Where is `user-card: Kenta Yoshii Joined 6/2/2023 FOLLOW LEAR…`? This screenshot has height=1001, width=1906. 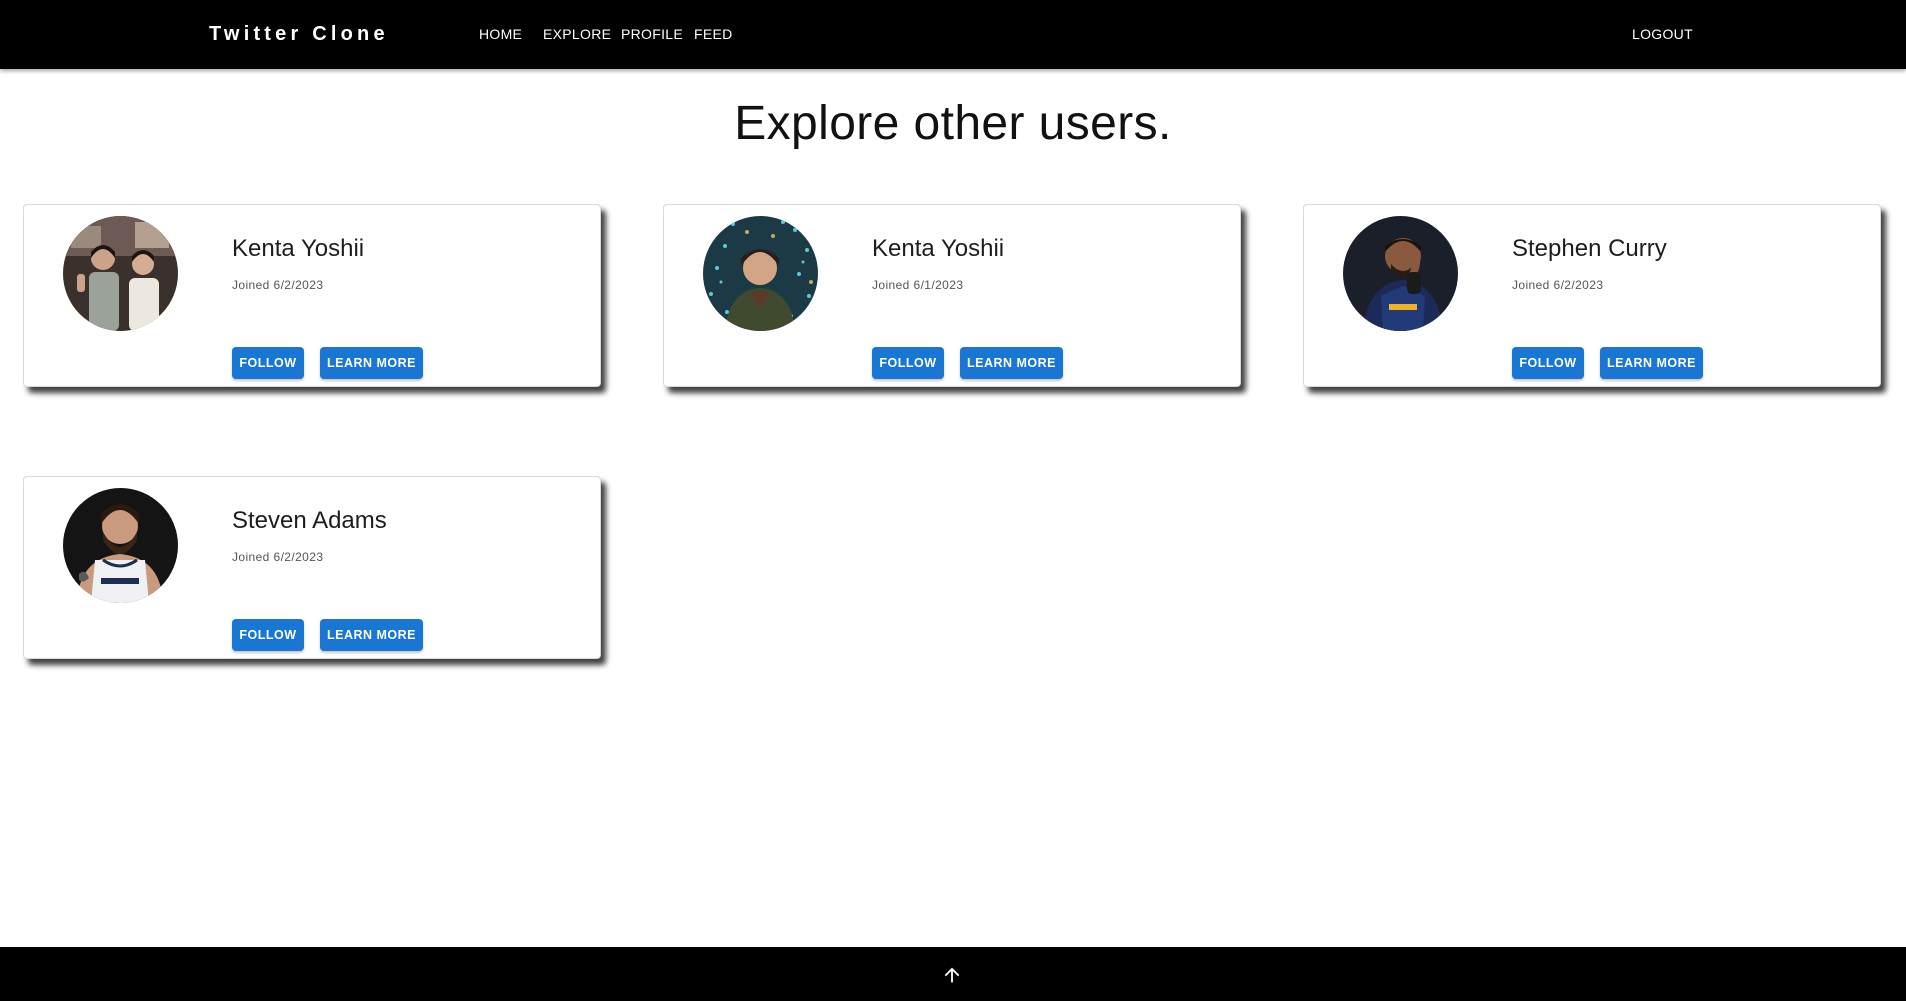 user-card: Kenta Yoshii Joined 6/2/2023 FOLLOW LEAR… is located at coordinates (312, 295).